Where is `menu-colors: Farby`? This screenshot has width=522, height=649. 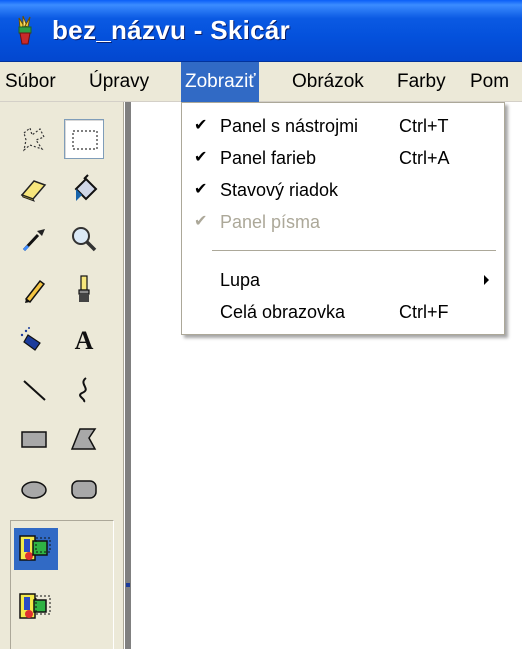
menu-colors: Farby is located at coordinates (421, 82).